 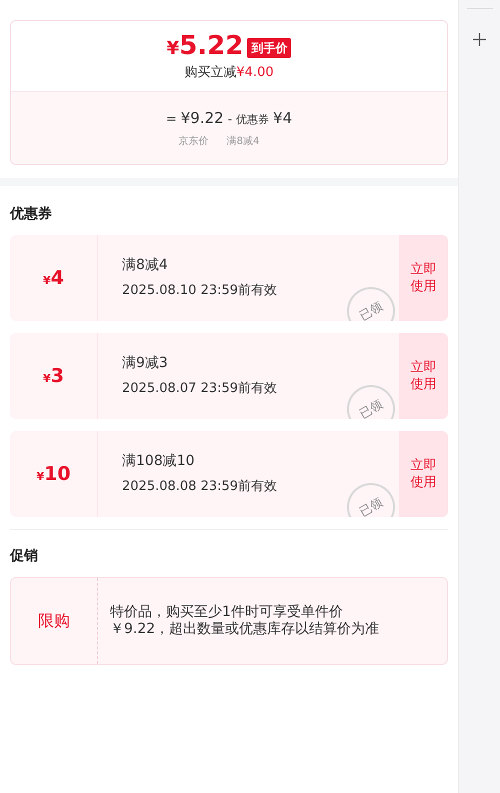 What do you see at coordinates (171, 120) in the screenshot?
I see `equals-sign: =` at bounding box center [171, 120].